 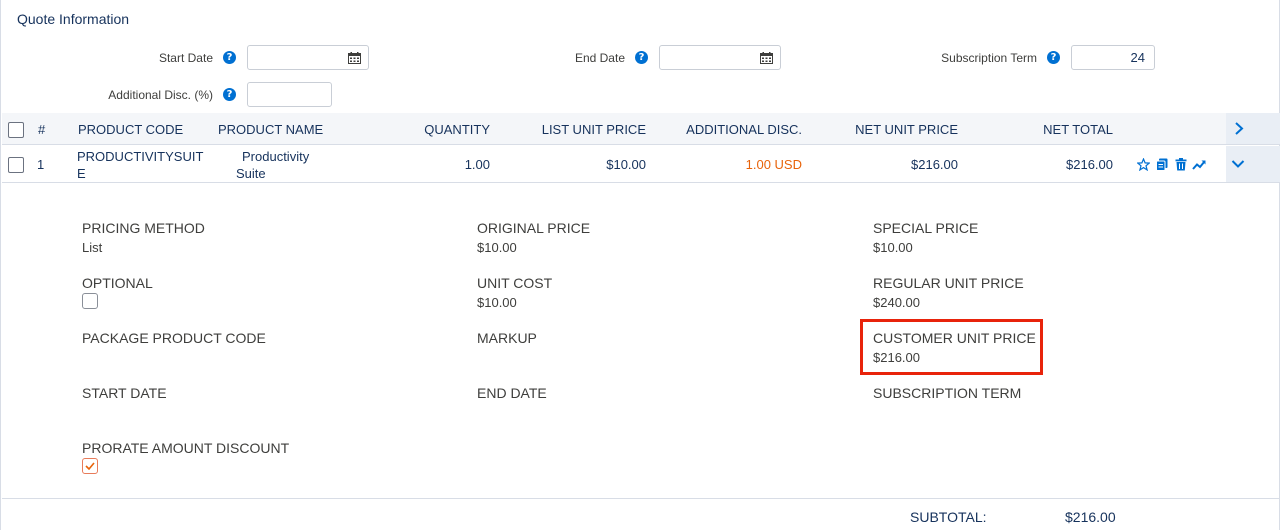 I want to click on row-product-name-line1: Productivity, so click(x=276, y=156).